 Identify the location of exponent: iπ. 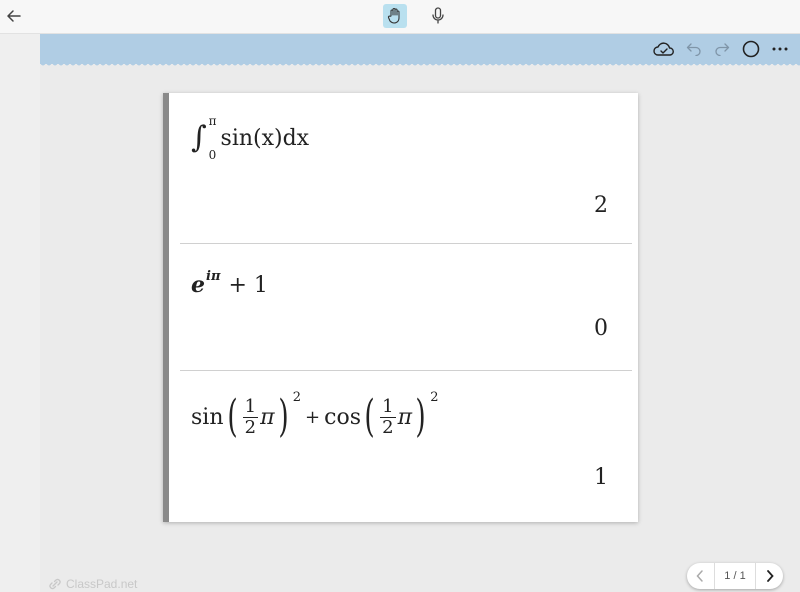
(213, 276).